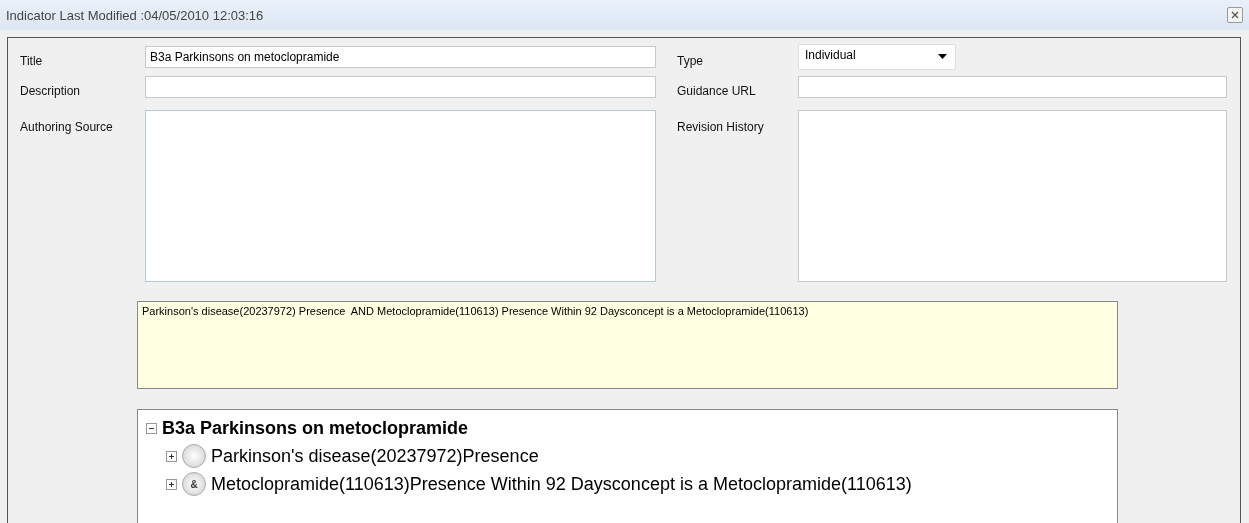 The image size is (1249, 523). I want to click on field-label: Type, so click(690, 61).